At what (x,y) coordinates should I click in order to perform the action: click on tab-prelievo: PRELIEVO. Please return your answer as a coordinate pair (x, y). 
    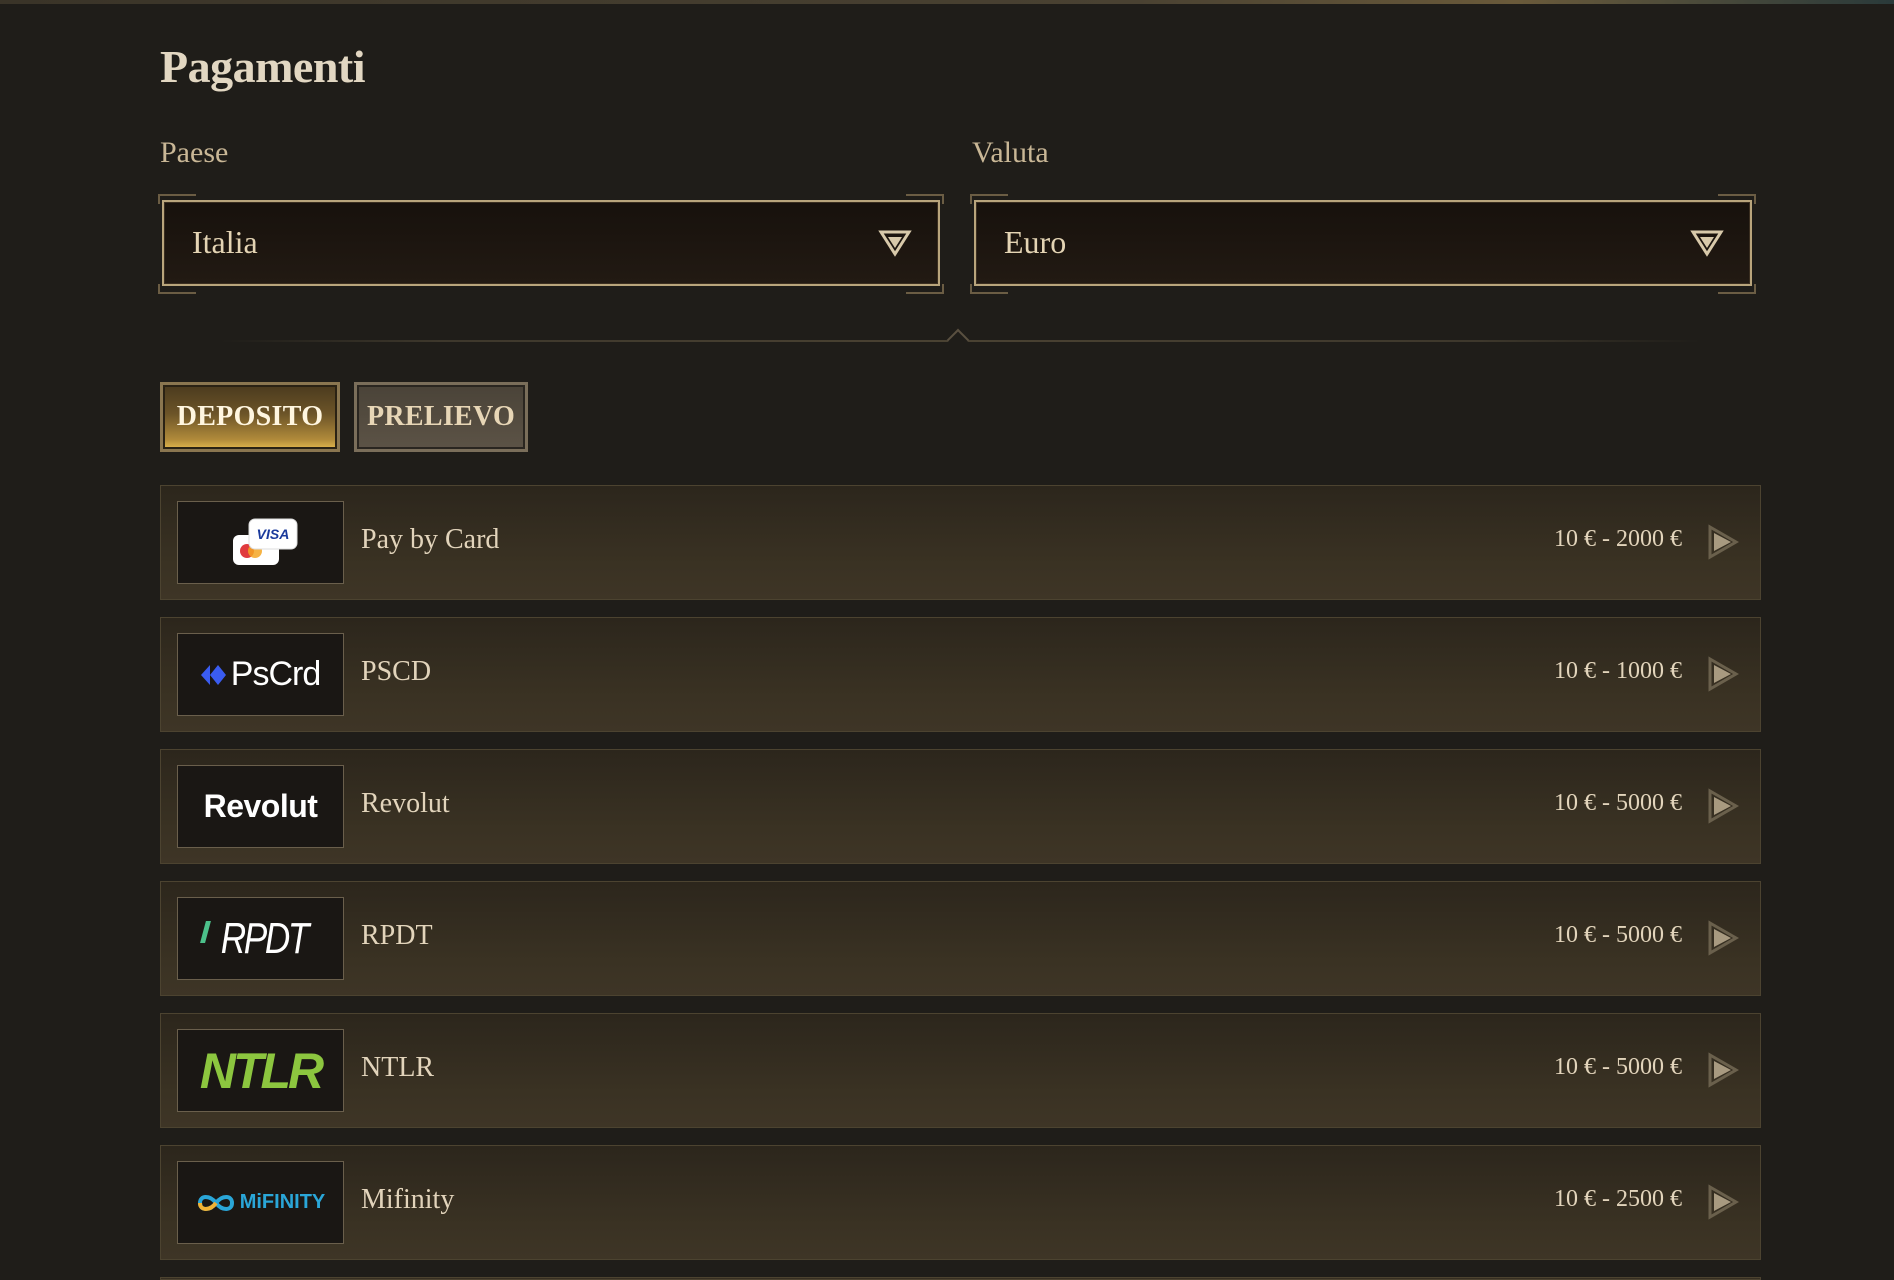
    Looking at the image, I should click on (441, 417).